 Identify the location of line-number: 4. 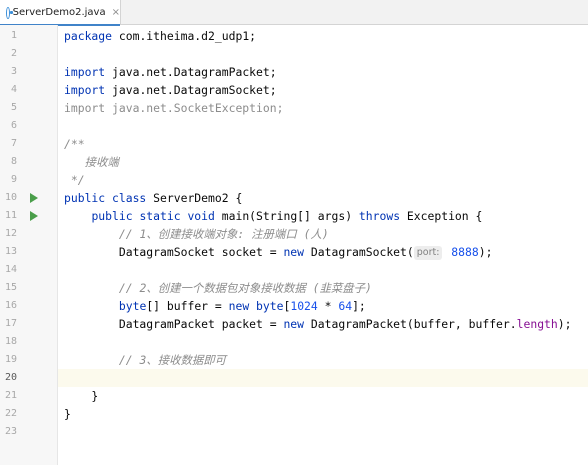
(13, 89).